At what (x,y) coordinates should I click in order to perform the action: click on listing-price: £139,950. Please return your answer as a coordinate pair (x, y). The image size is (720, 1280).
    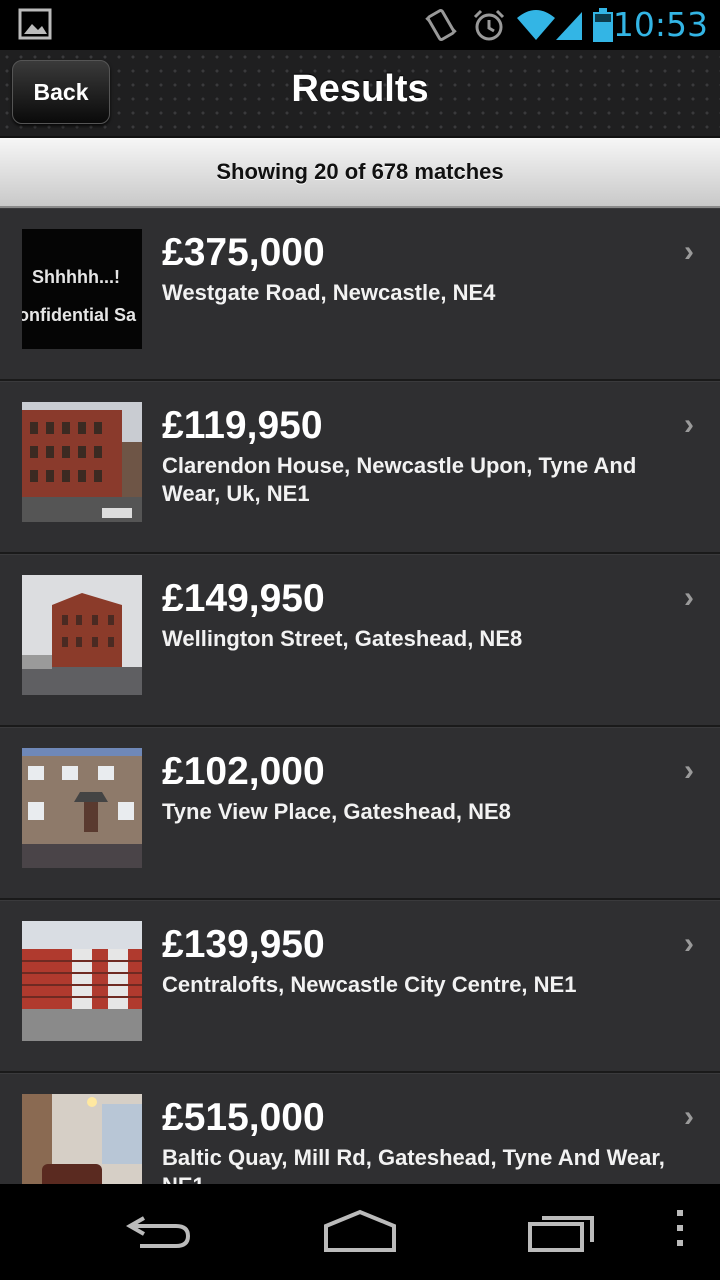
    Looking at the image, I should click on (243, 944).